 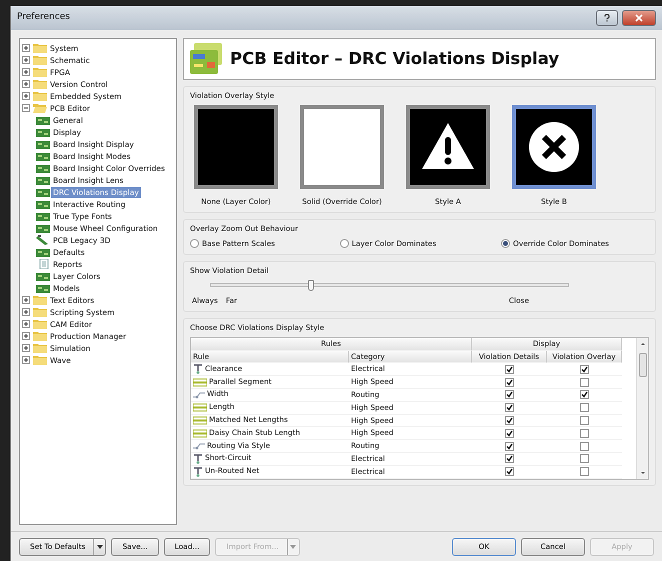 What do you see at coordinates (642, 364) in the screenshot?
I see `scroll-thumb` at bounding box center [642, 364].